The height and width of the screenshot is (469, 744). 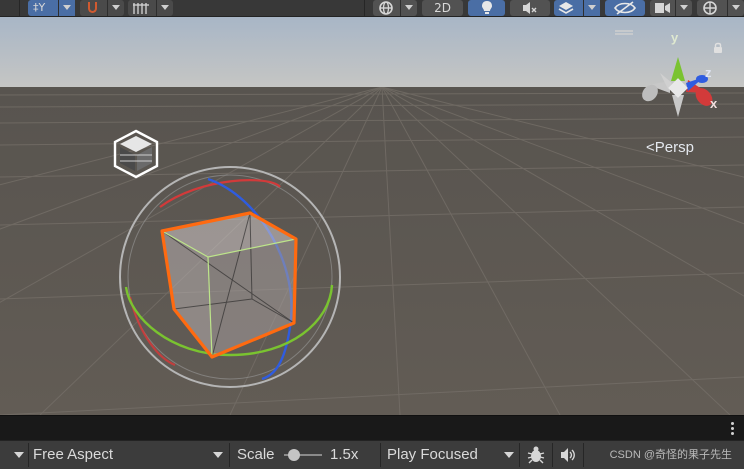 What do you see at coordinates (670, 455) in the screenshot?
I see `watermark-text: CSDN @奇怪的果子先生` at bounding box center [670, 455].